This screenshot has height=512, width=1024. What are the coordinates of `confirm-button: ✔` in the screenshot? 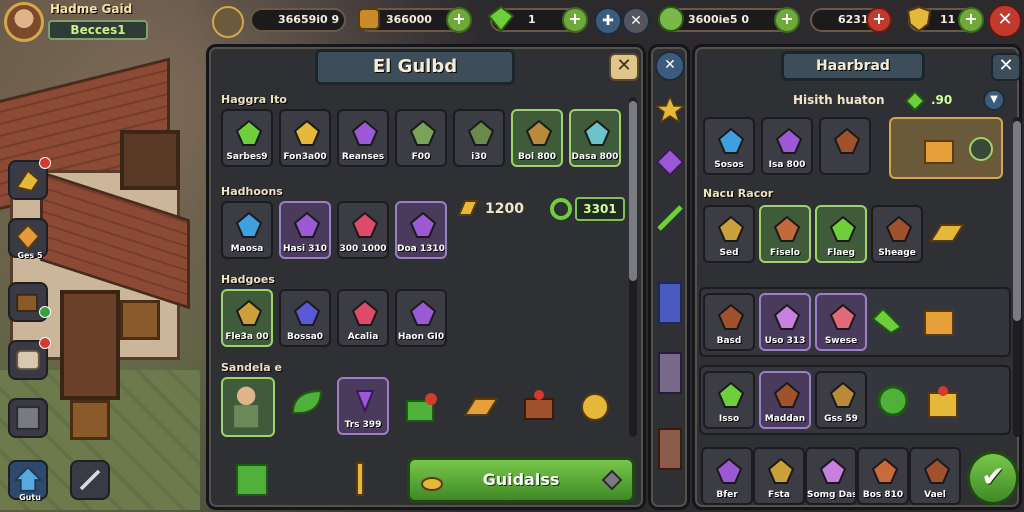 It's located at (993, 478).